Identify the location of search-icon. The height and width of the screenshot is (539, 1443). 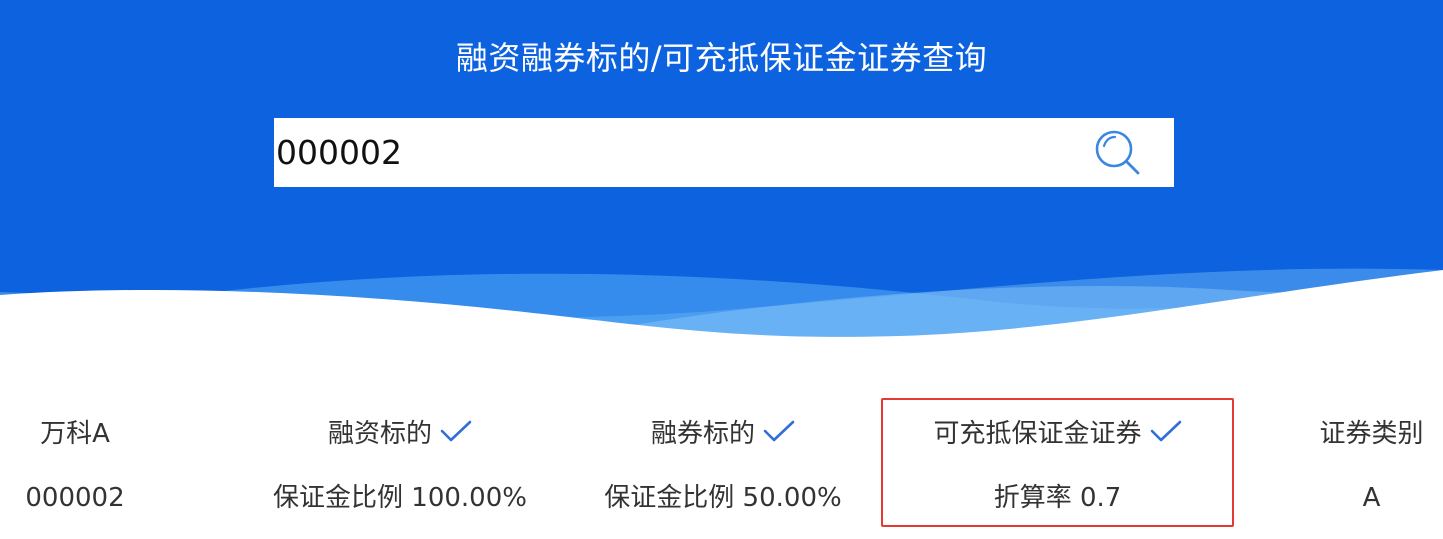
(1117, 152).